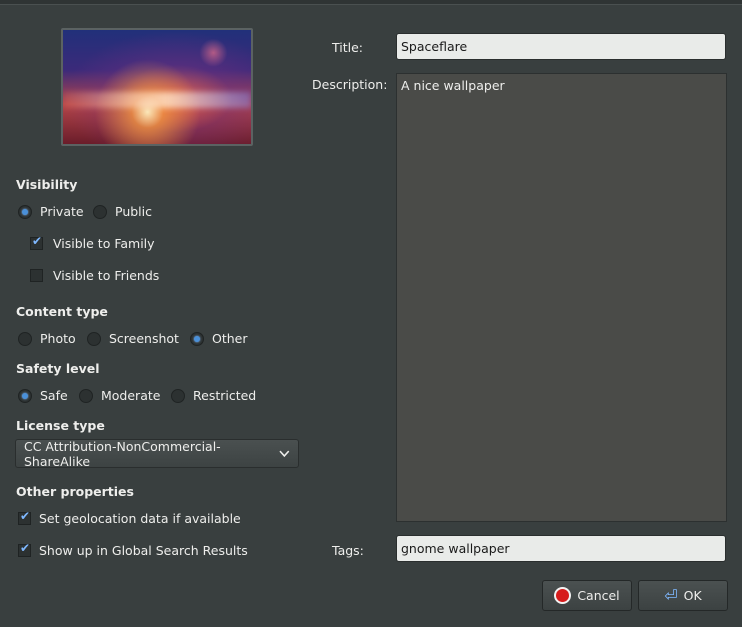 The width and height of the screenshot is (742, 627). Describe the element at coordinates (178, 395) in the screenshot. I see `radio-restricted-indicator` at that location.